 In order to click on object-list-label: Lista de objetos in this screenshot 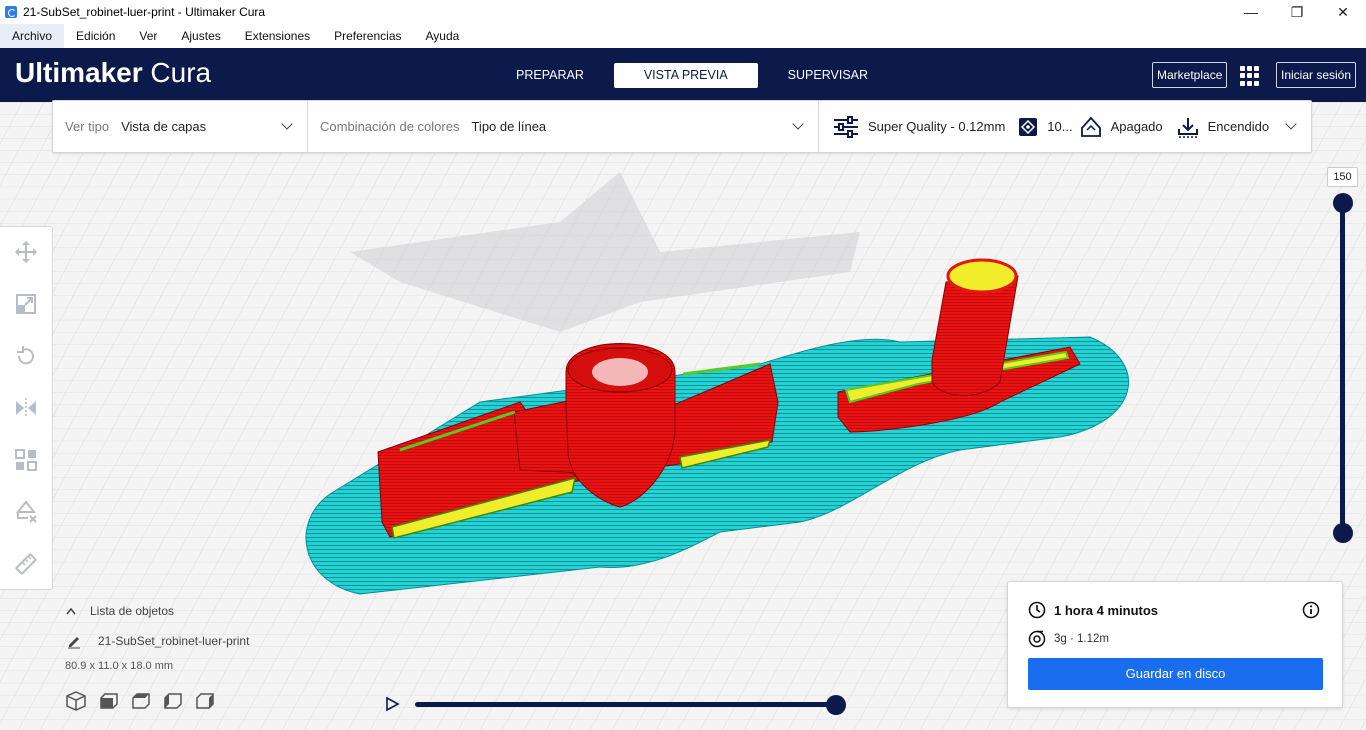, I will do `click(132, 611)`.